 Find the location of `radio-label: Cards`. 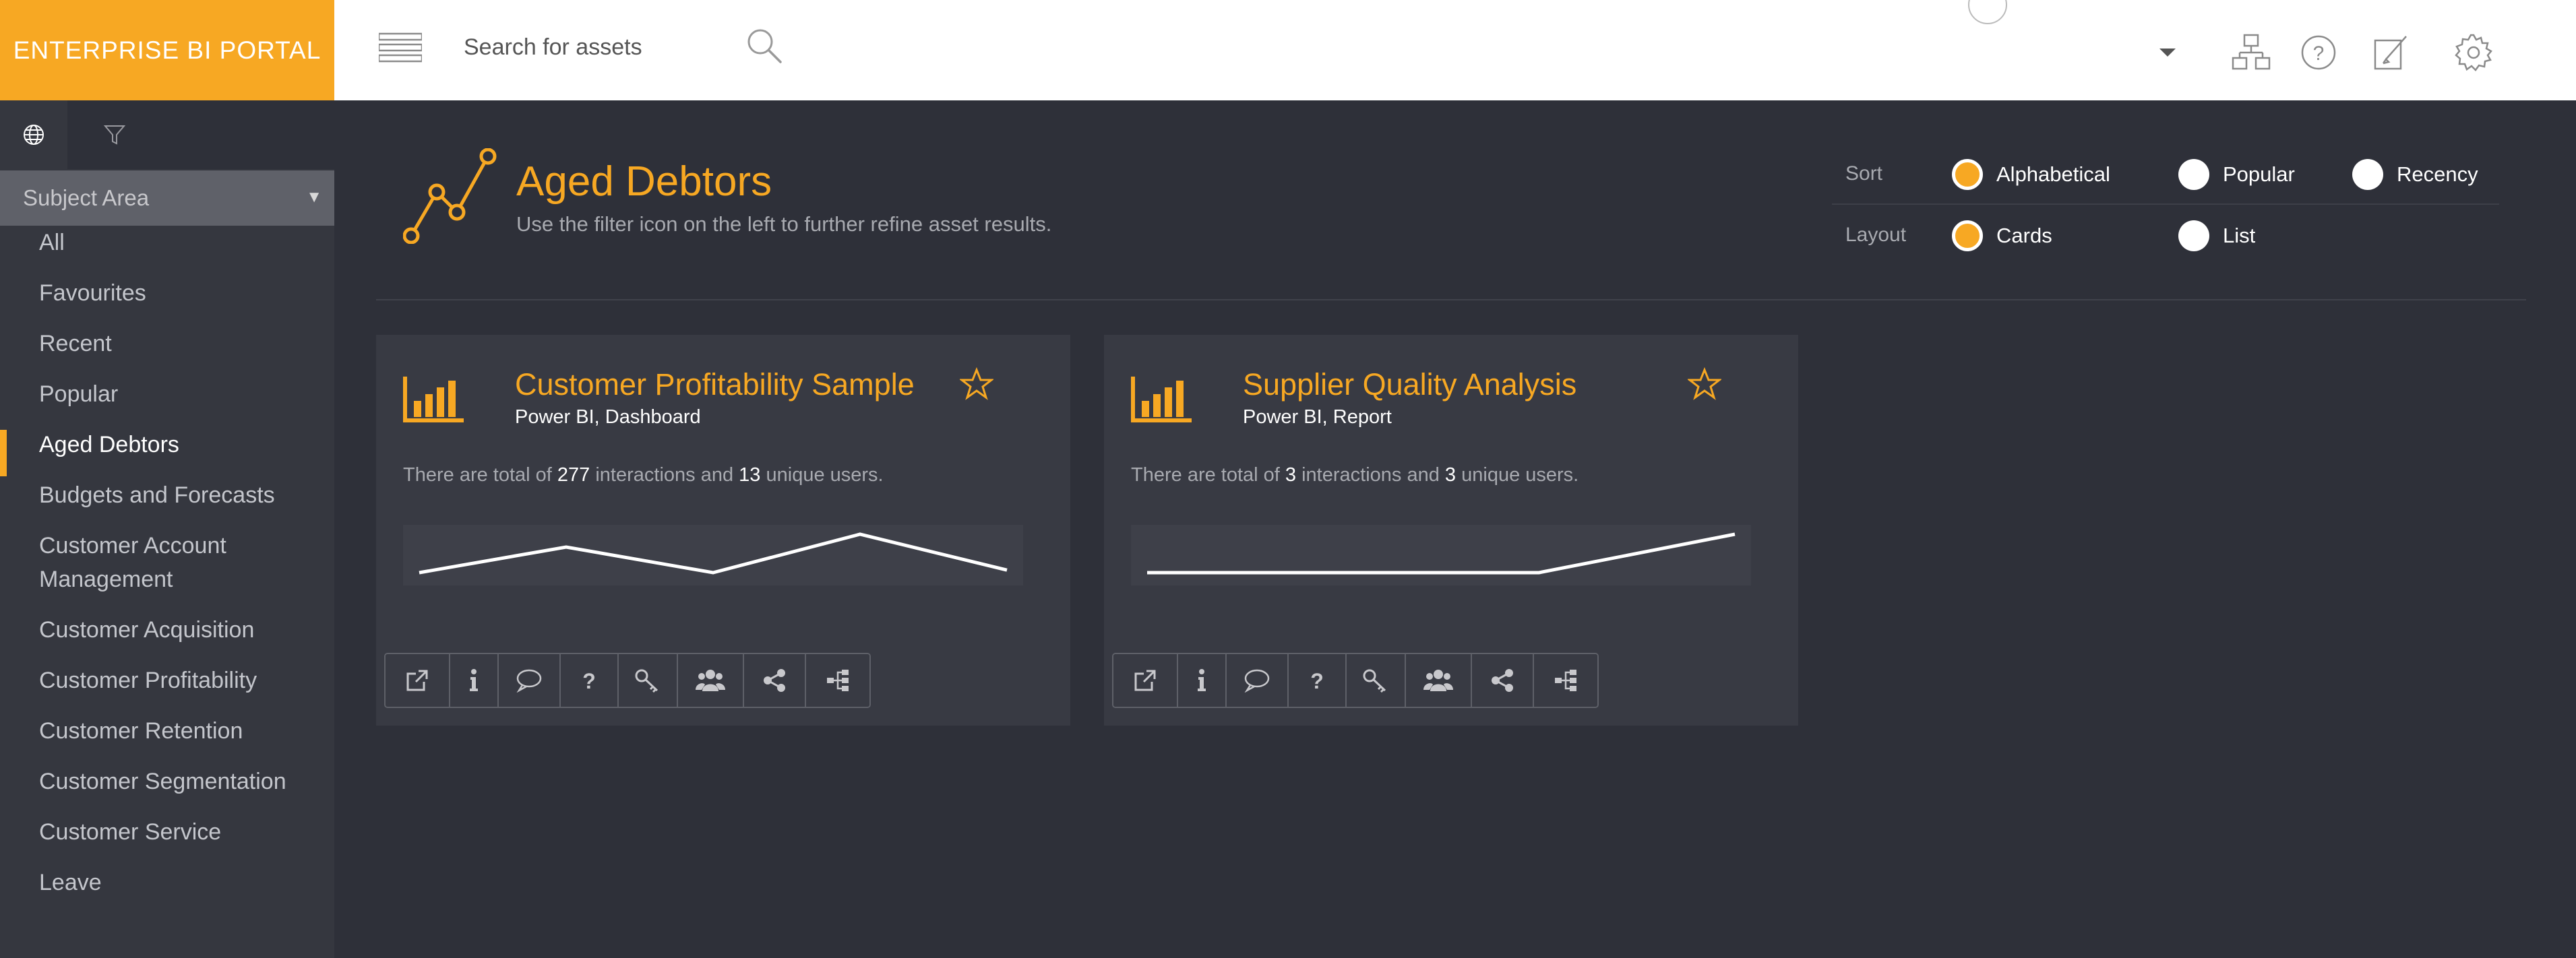

radio-label: Cards is located at coordinates (2024, 235).